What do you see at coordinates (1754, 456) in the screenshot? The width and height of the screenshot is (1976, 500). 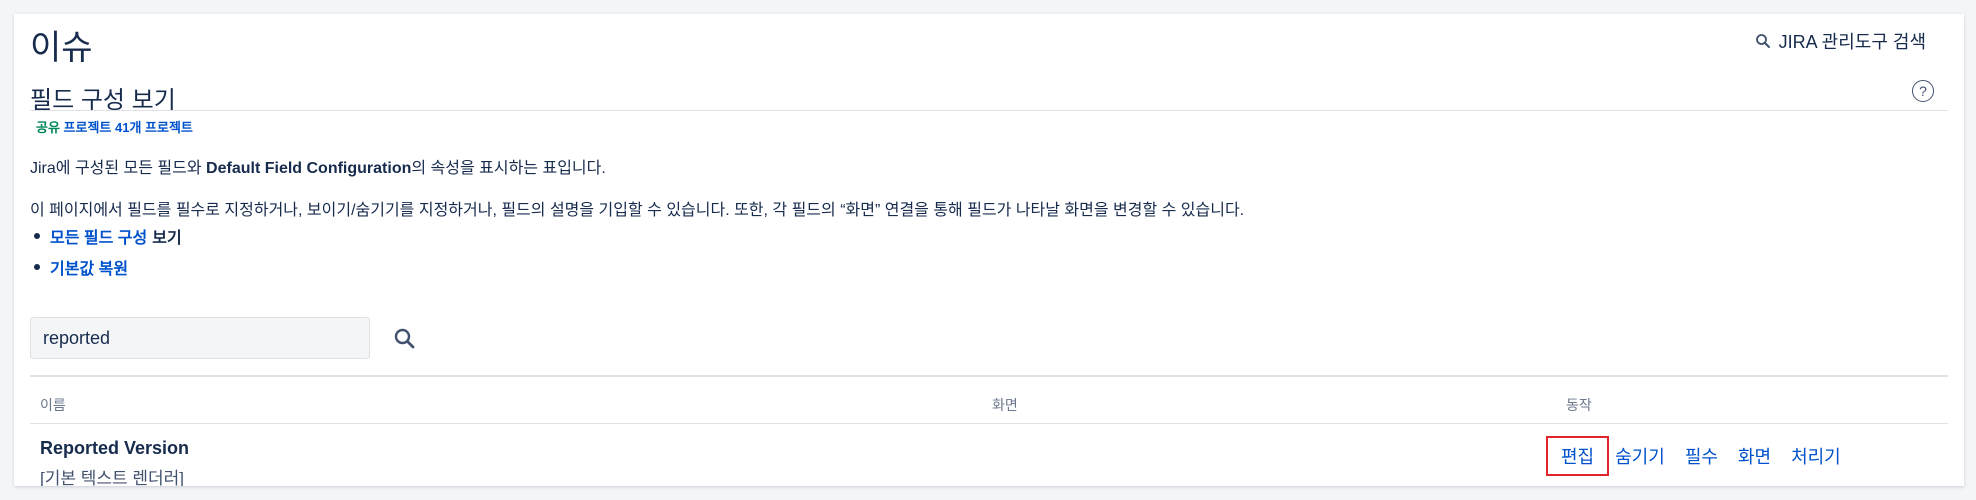 I see `screens-link: 화면` at bounding box center [1754, 456].